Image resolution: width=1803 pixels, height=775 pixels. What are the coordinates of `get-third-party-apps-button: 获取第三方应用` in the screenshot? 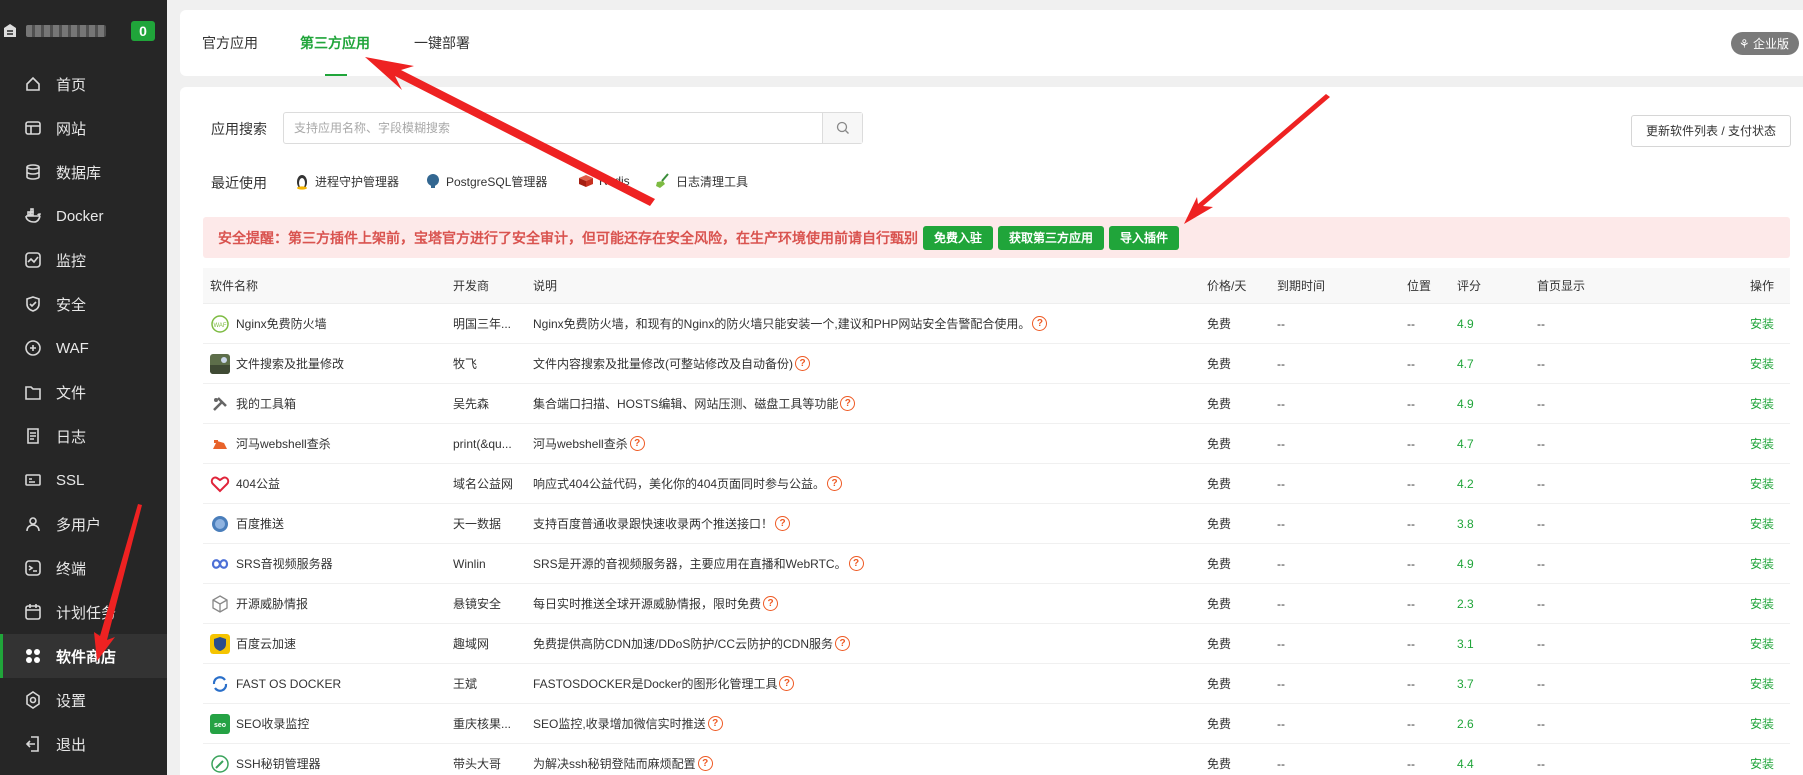 It's located at (1051, 237).